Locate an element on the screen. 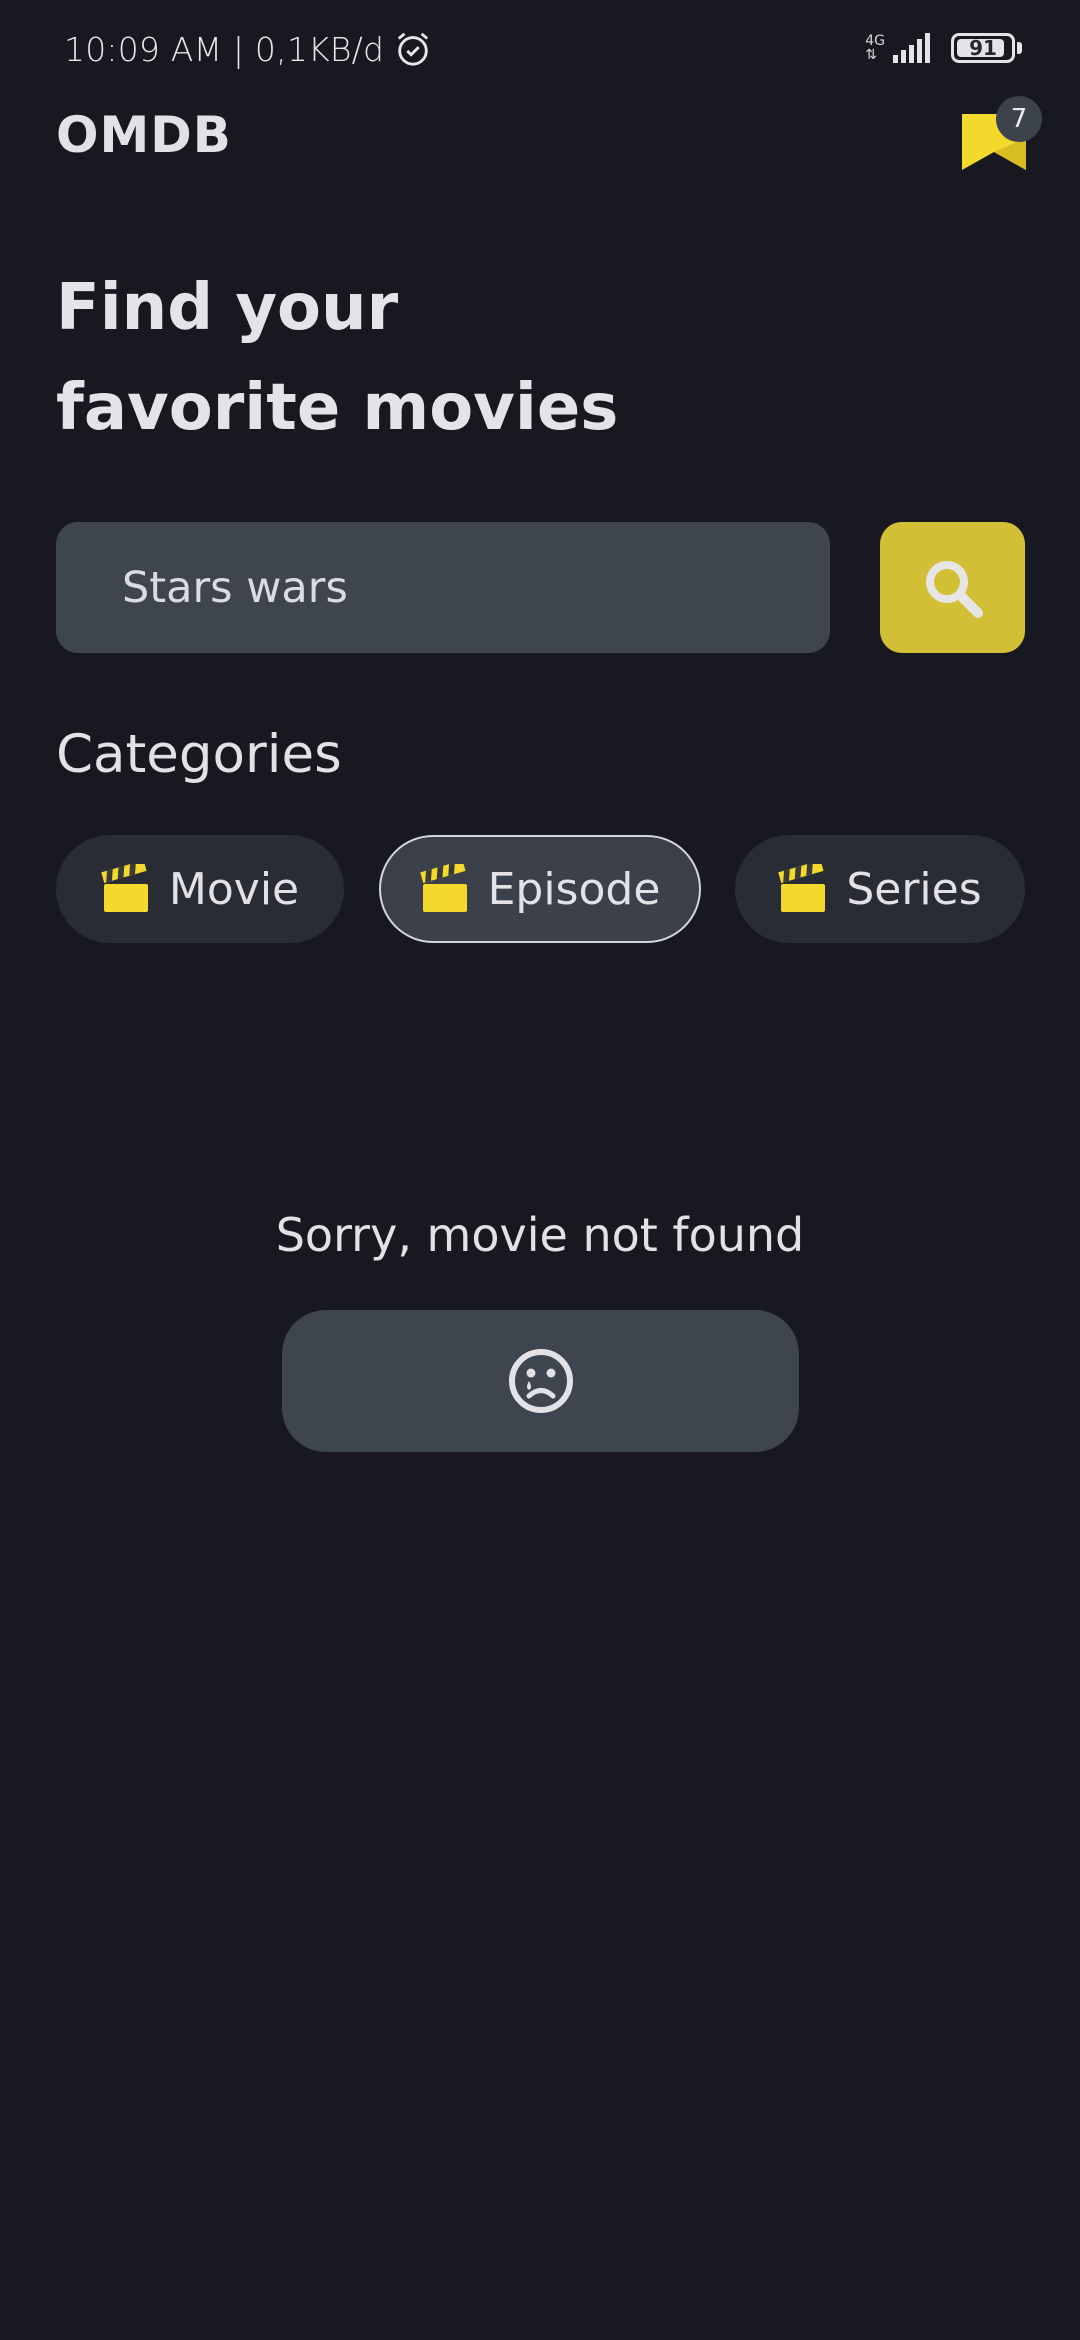 This screenshot has width=1080, height=2340. network-indicator: 4G ⇅ is located at coordinates (875, 48).